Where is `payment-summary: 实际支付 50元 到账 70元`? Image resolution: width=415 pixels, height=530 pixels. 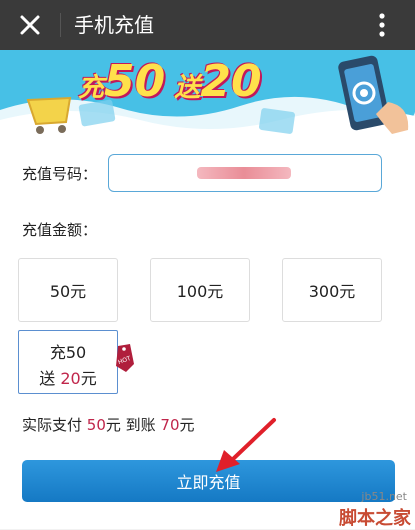
payment-summary: 实际支付 50元 到账 70元 is located at coordinates (108, 425).